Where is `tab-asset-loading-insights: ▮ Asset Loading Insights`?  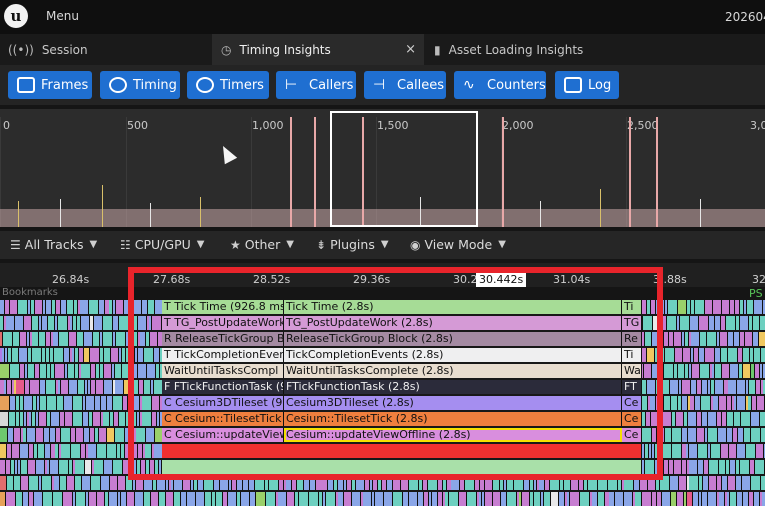 tab-asset-loading-insights: ▮ Asset Loading Insights is located at coordinates (524, 49).